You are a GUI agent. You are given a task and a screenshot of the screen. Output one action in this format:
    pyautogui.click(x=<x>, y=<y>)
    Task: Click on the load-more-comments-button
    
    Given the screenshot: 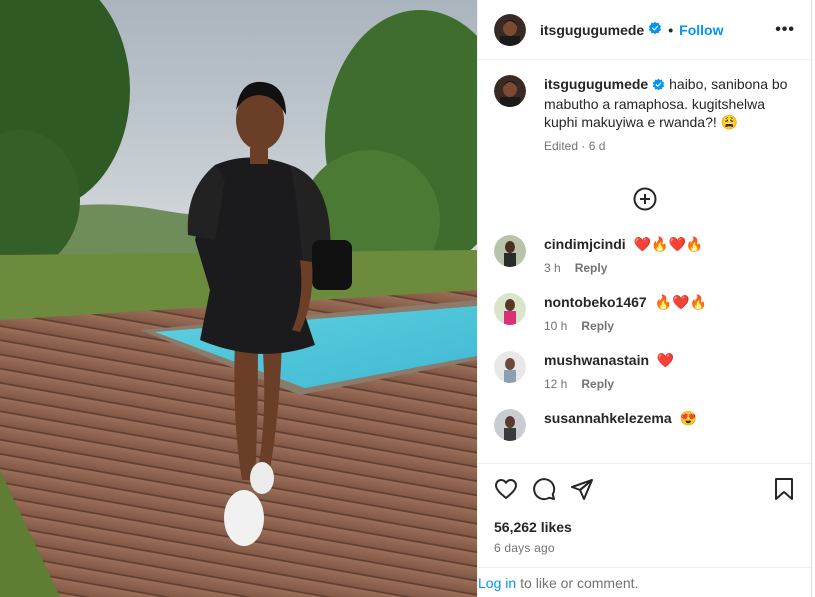 What is the action you would take?
    pyautogui.click(x=644, y=199)
    